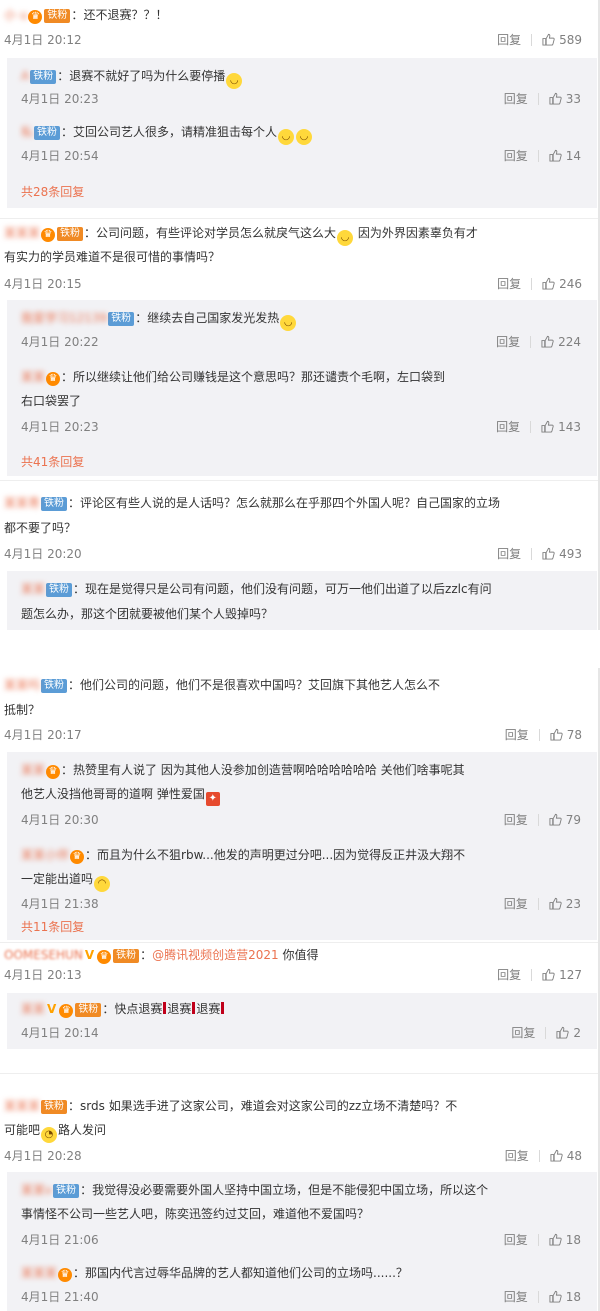 This screenshot has width=600, height=1311. What do you see at coordinates (303, 377) in the screenshot?
I see `reply-text: 某某 ♛ ：所以继续让他们给公司赚钱是这个意思吗？那还谴责个毛啊，左口袋到` at bounding box center [303, 377].